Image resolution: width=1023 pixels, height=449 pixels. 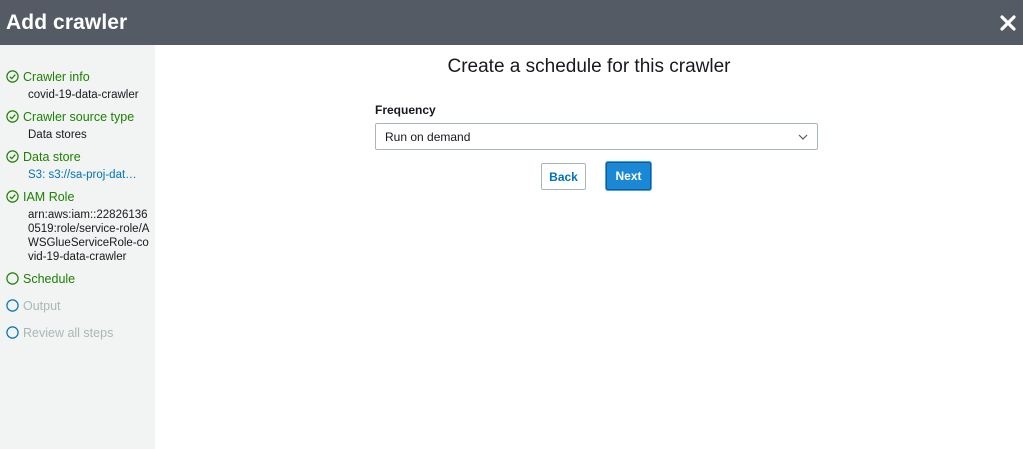 What do you see at coordinates (563, 176) in the screenshot?
I see `back-button: Back` at bounding box center [563, 176].